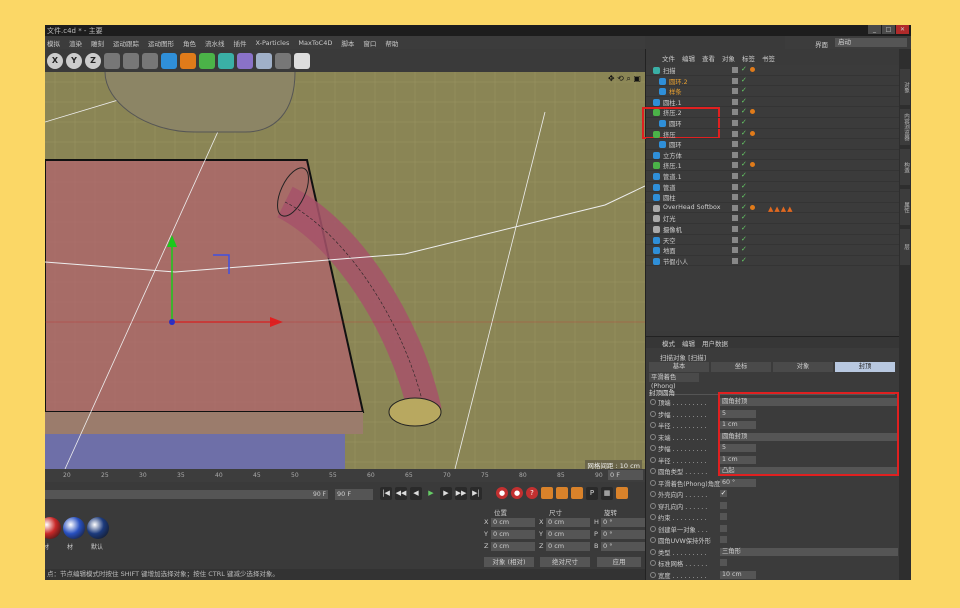  What do you see at coordinates (688, 343) in the screenshot?
I see `attr-menu-item: 编辑` at bounding box center [688, 343].